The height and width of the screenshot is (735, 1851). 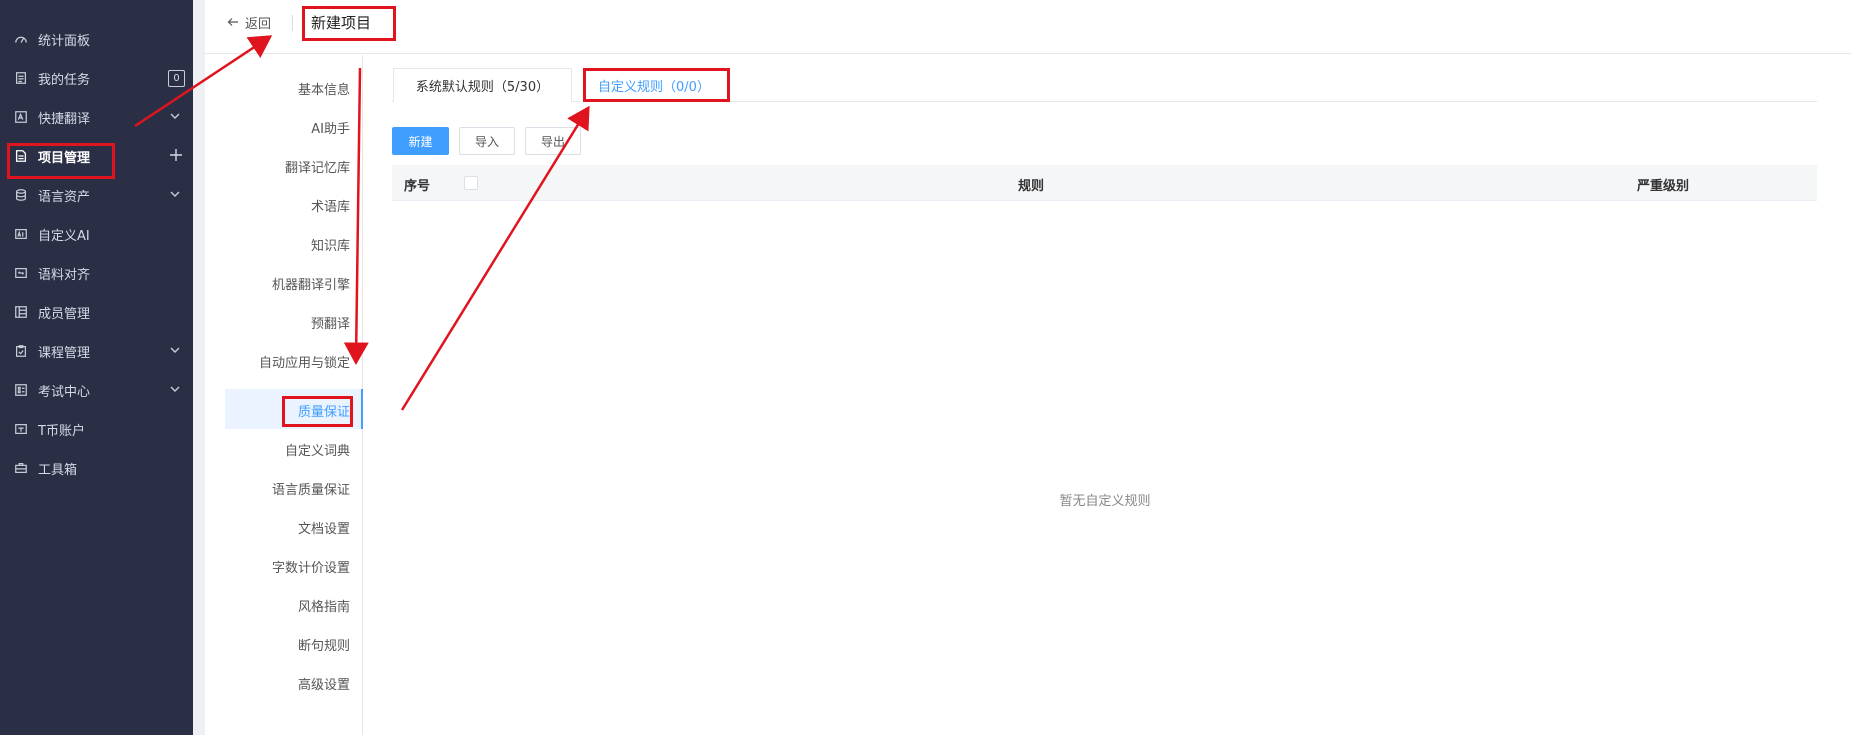 What do you see at coordinates (232, 22) in the screenshot?
I see `arrow-left-icon` at bounding box center [232, 22].